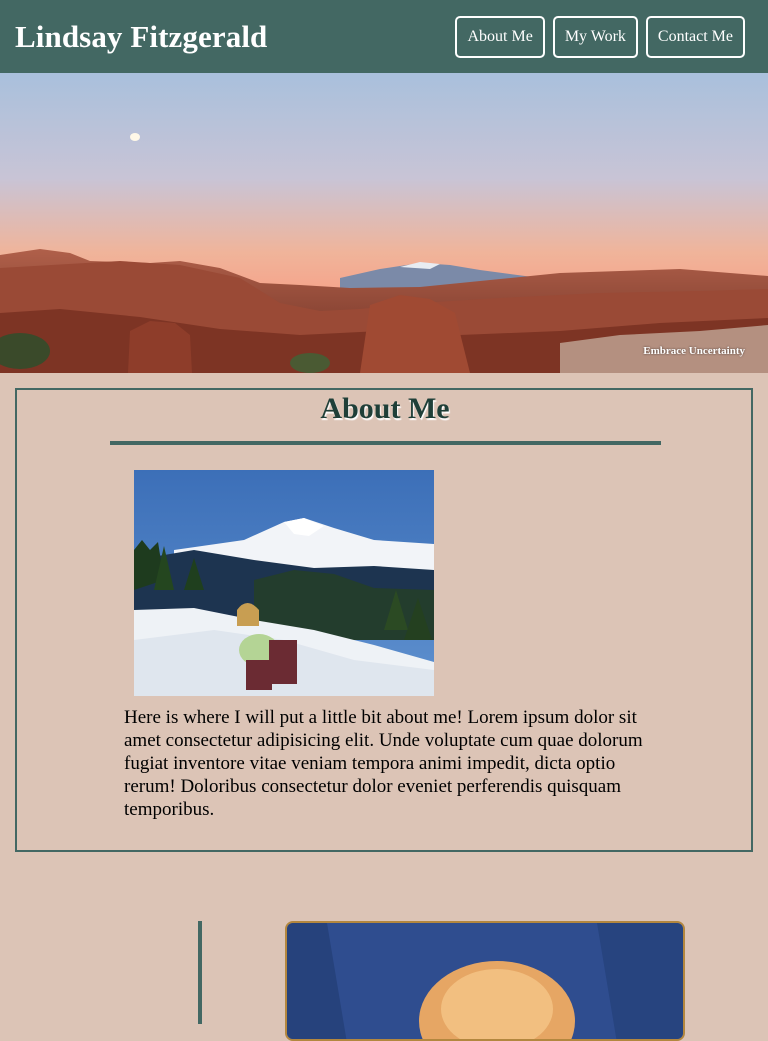 Image resolution: width=768 pixels, height=1041 pixels. I want to click on hero-caption: Embrace Uncertainty, so click(694, 351).